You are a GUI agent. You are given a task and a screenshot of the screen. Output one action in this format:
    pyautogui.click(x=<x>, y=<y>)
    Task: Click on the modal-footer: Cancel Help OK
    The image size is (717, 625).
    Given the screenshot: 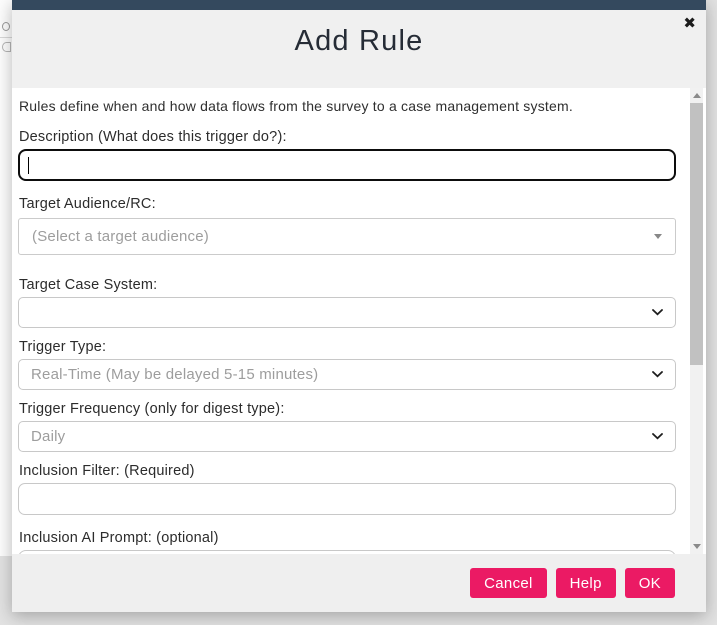 What is the action you would take?
    pyautogui.click(x=359, y=583)
    